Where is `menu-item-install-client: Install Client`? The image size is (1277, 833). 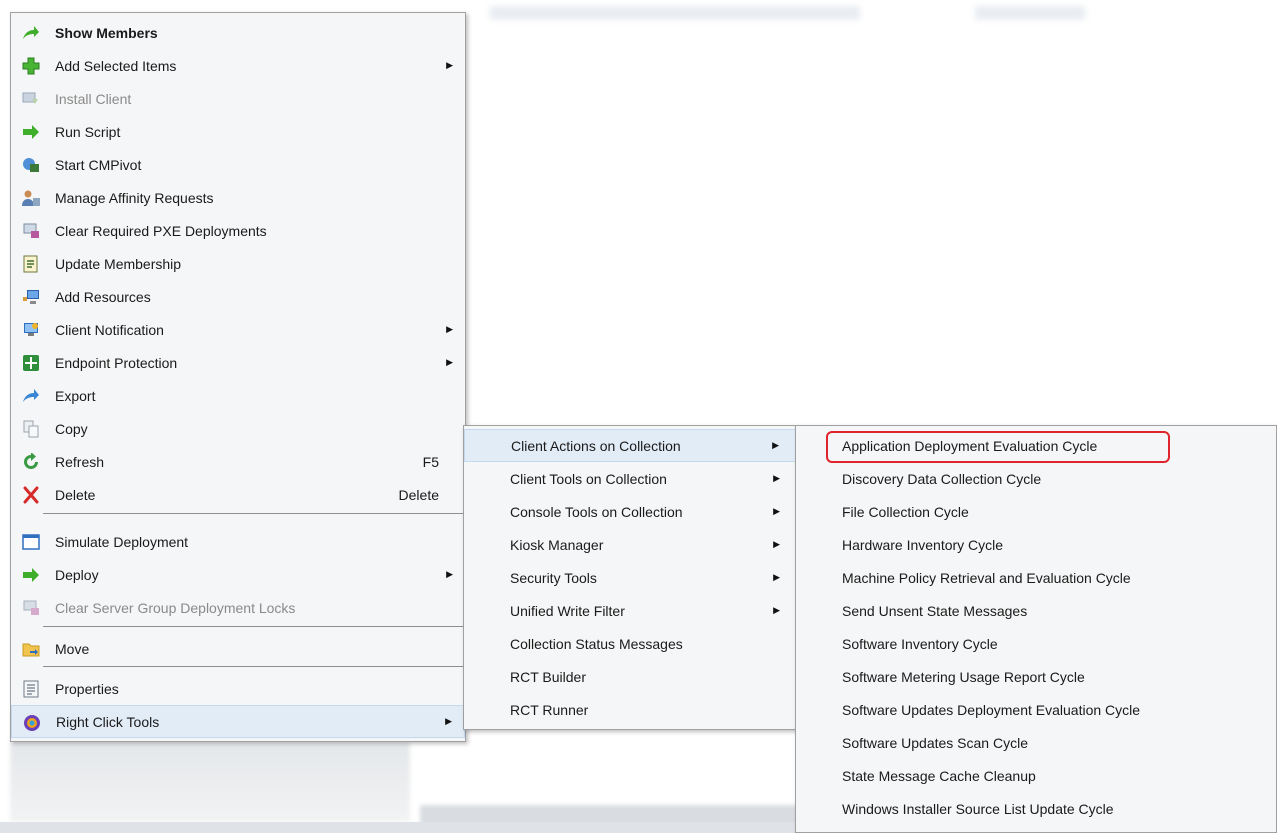 menu-item-install-client: Install Client is located at coordinates (238, 98).